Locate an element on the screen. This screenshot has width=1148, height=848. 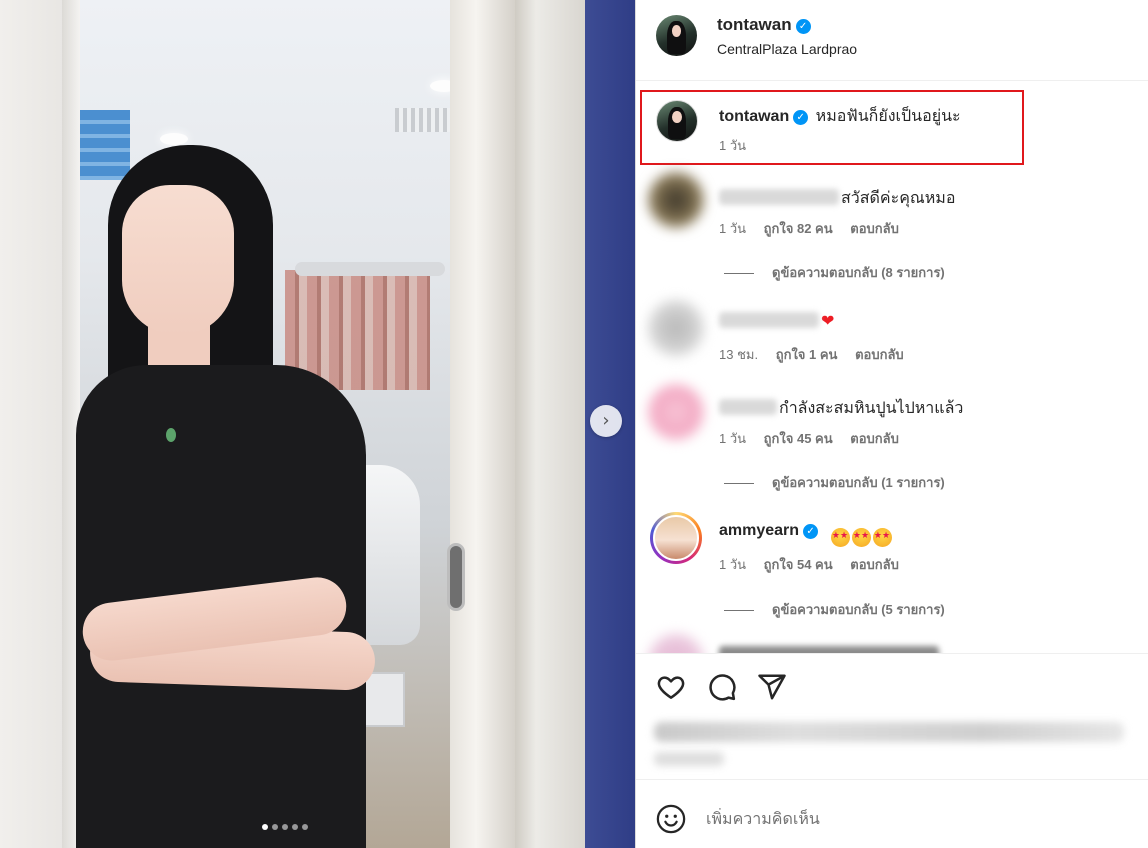
author-username: tontawan is located at coordinates (754, 24).